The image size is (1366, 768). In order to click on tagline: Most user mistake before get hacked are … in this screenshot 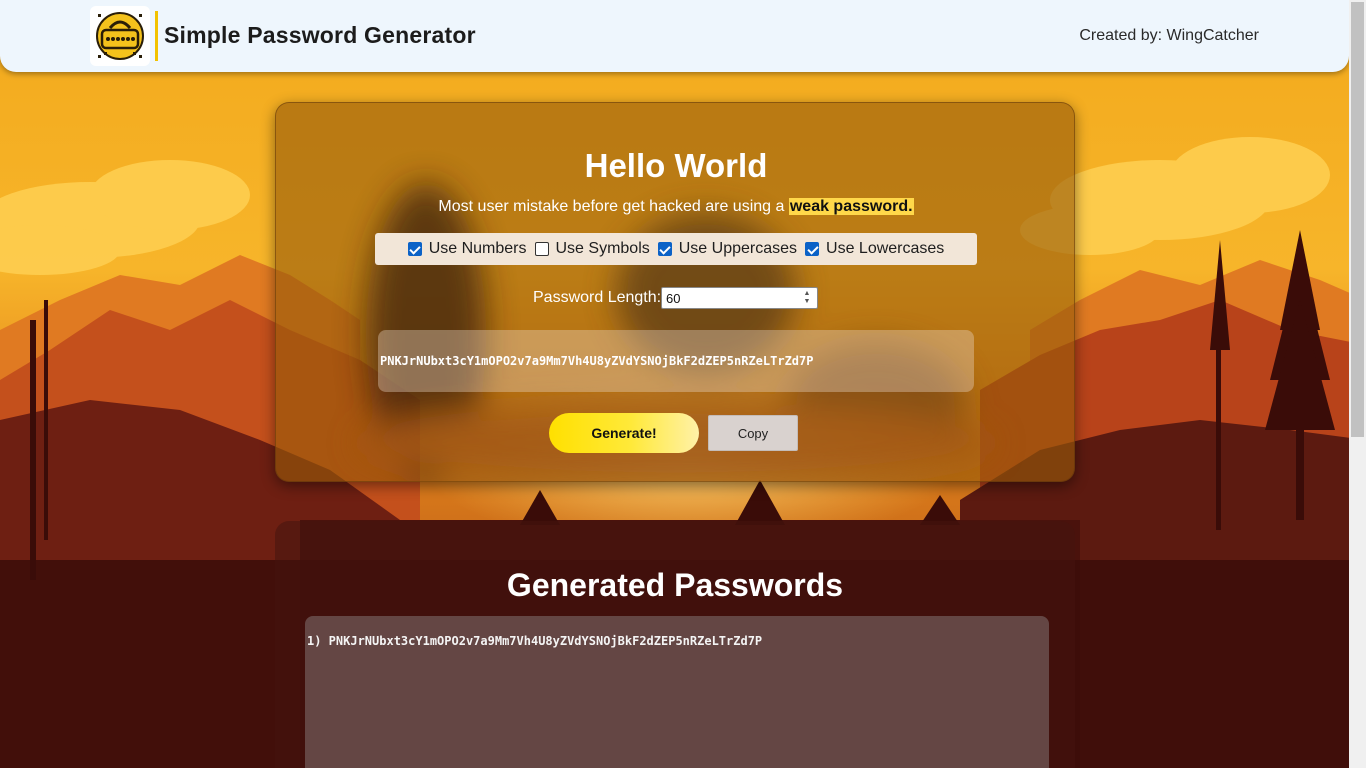, I will do `click(675, 207)`.